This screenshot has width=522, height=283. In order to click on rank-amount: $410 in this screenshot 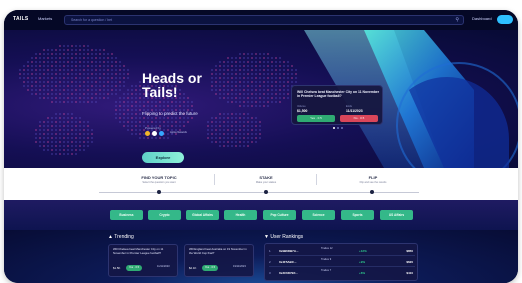, I will do `click(409, 273)`.